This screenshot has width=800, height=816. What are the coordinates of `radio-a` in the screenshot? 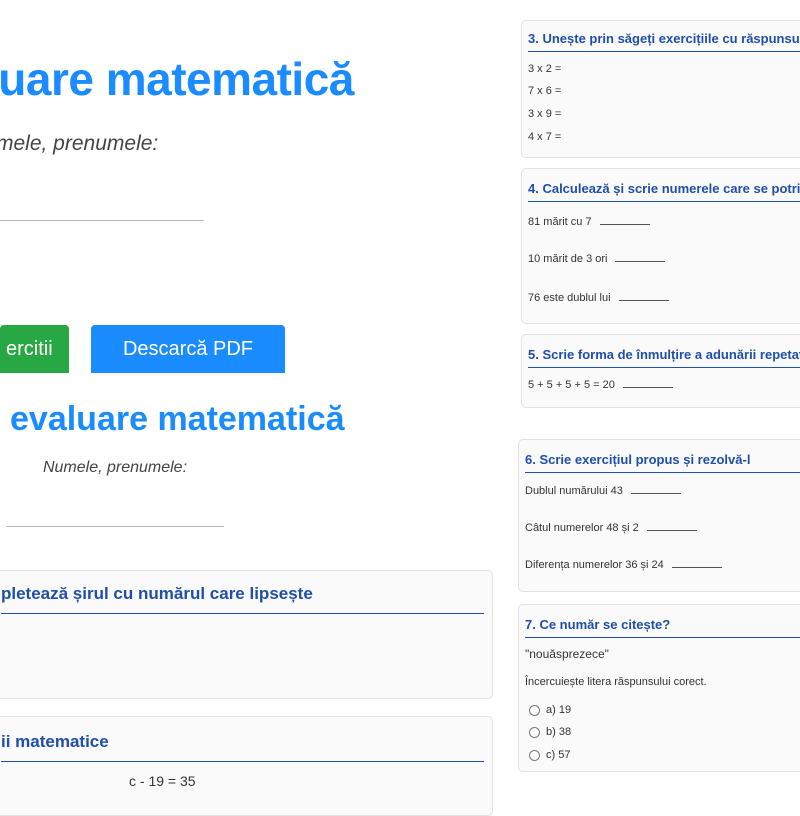 It's located at (534, 710).